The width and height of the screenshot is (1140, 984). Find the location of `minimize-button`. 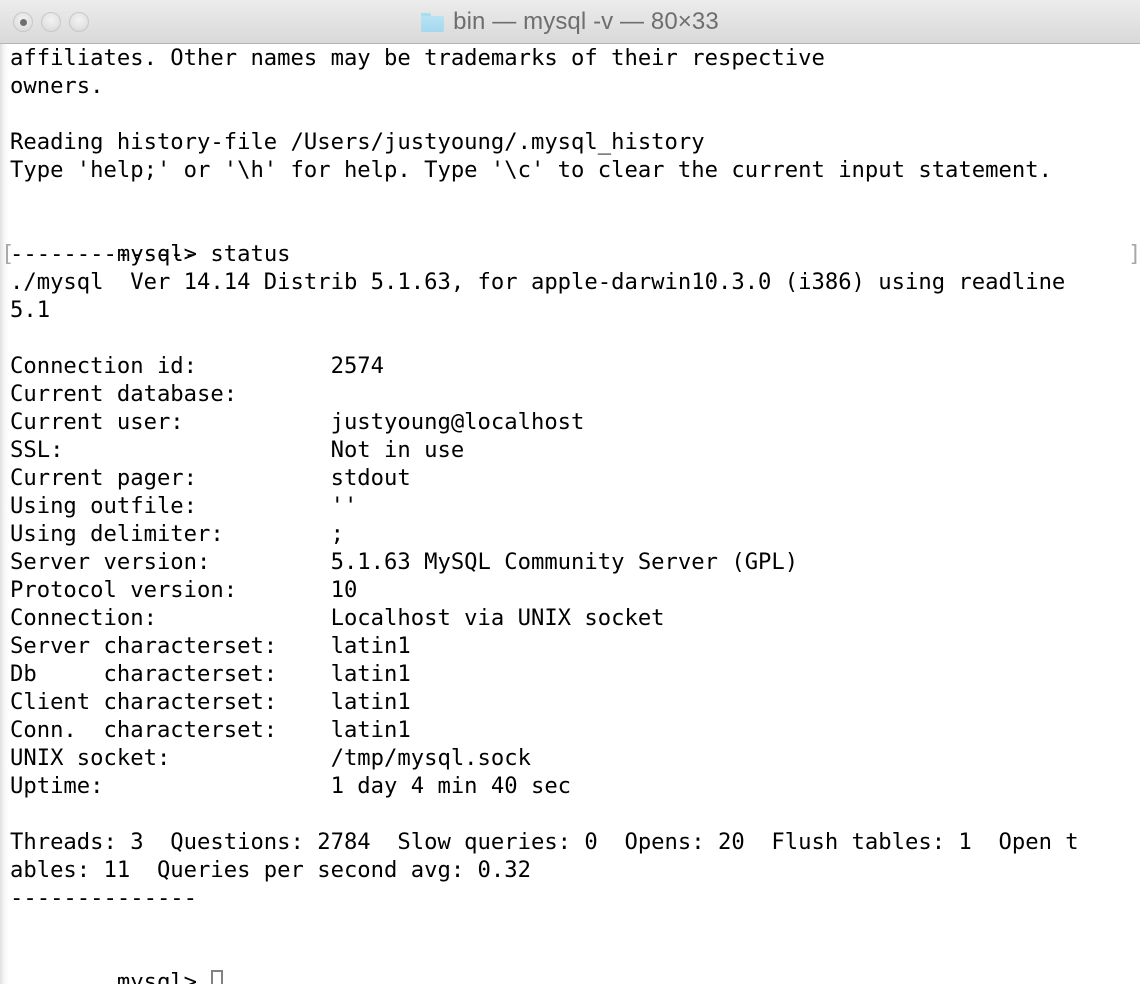

minimize-button is located at coordinates (51, 22).